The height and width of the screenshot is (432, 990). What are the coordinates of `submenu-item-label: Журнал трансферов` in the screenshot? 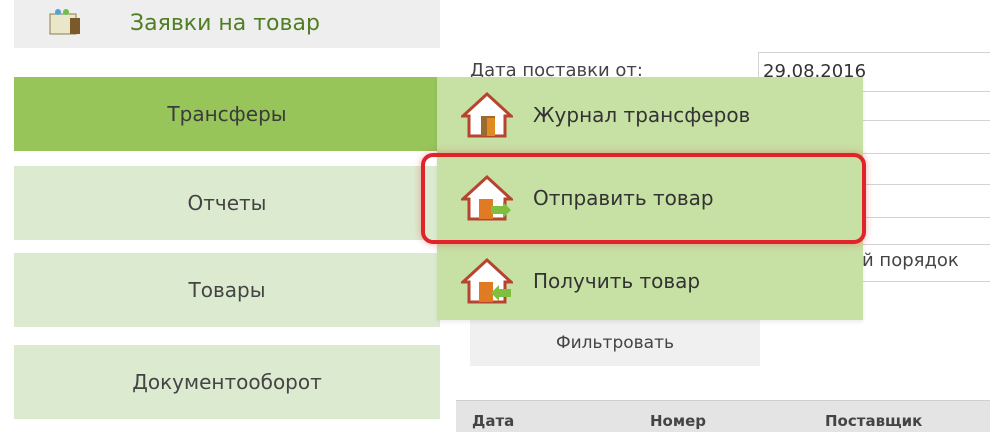 It's located at (642, 115).